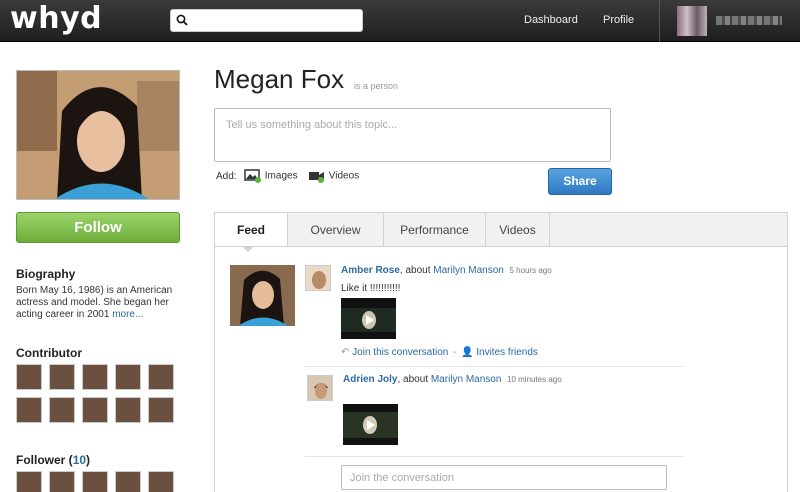 The image size is (800, 492). I want to click on follower-label: Follower, so click(41, 460).